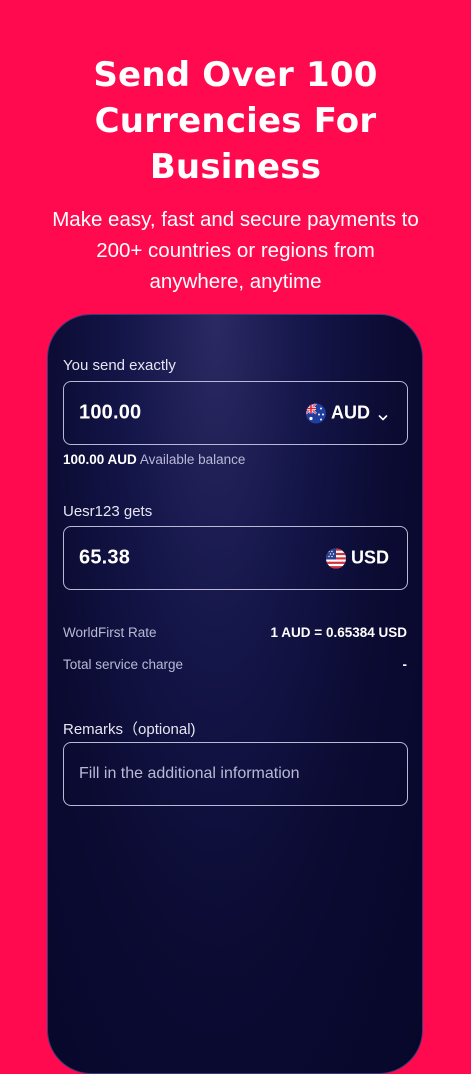 The height and width of the screenshot is (1074, 471). Describe the element at coordinates (110, 413) in the screenshot. I see `send-amount-input: 100.00` at that location.